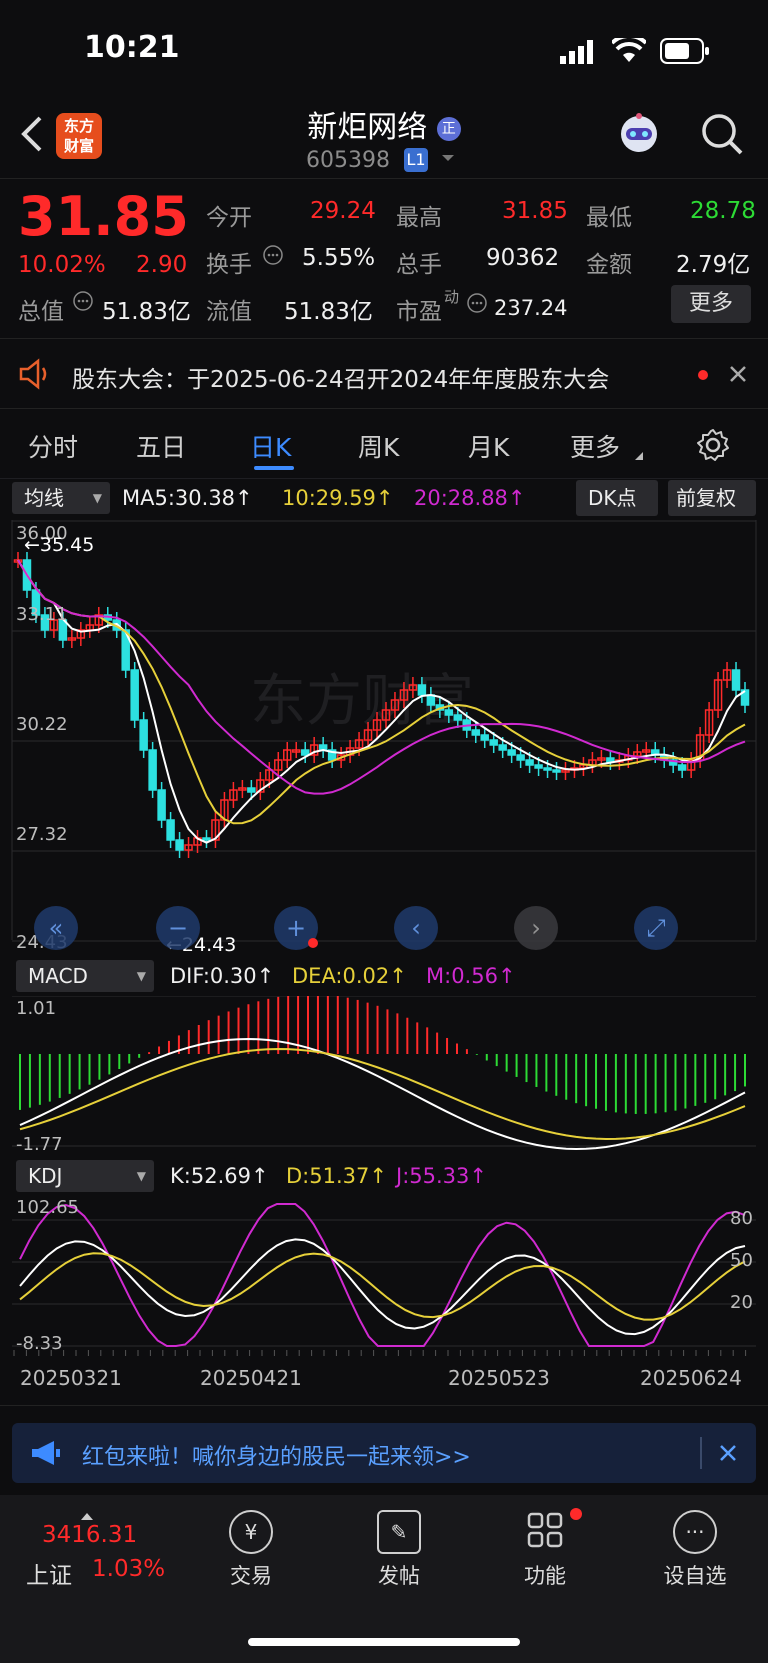 The width and height of the screenshot is (768, 1663). What do you see at coordinates (545, 1532) in the screenshot?
I see `grid-apps-icon` at bounding box center [545, 1532].